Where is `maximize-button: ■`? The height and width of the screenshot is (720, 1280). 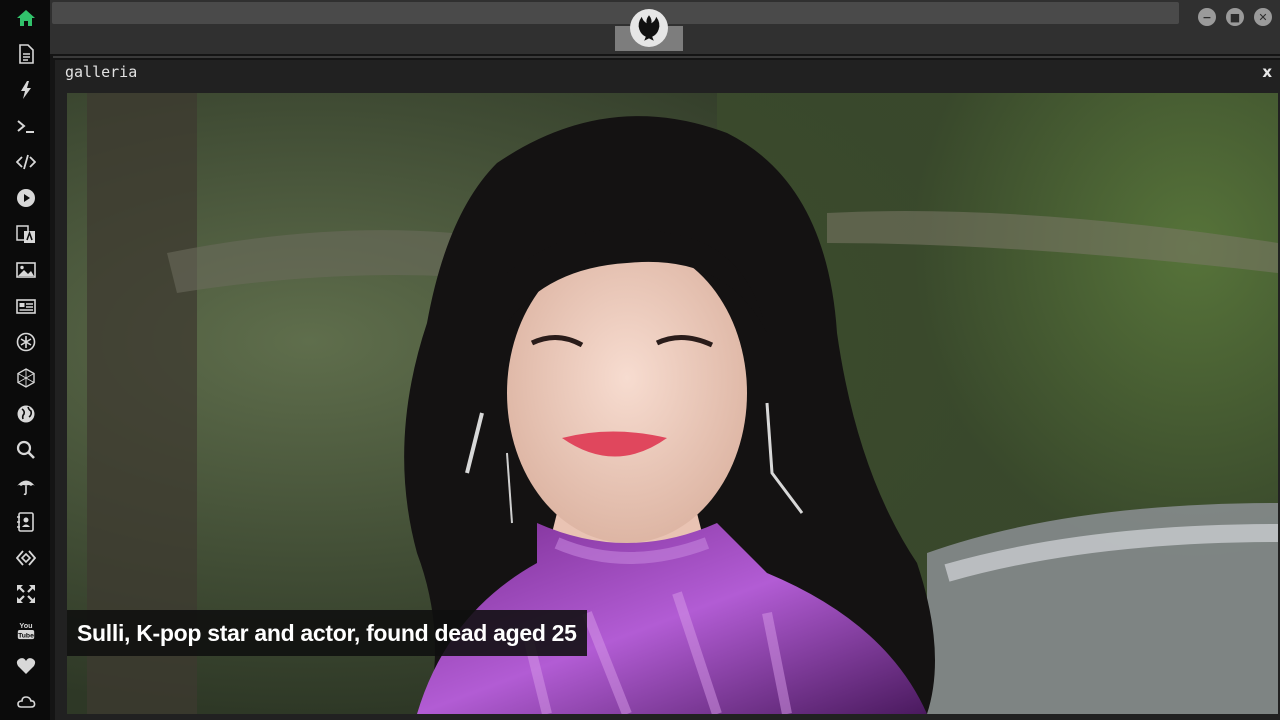 maximize-button: ■ is located at coordinates (1235, 17).